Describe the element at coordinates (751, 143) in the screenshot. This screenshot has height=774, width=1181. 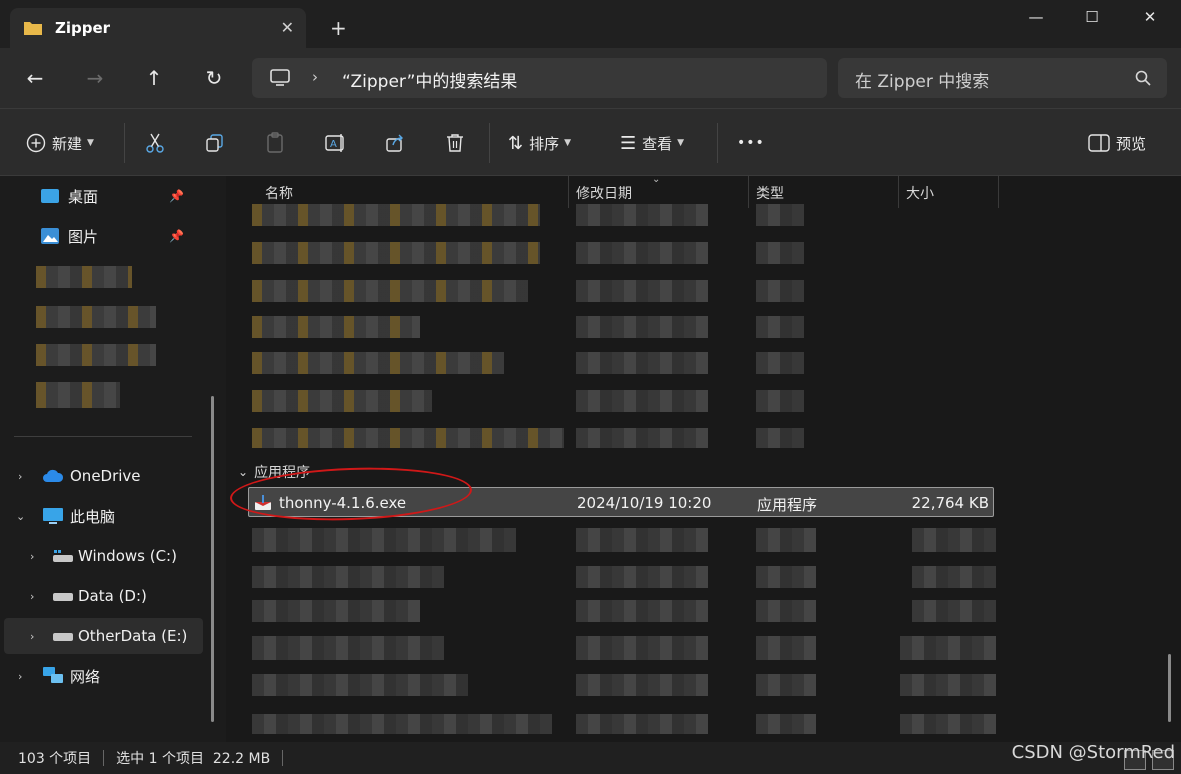
I see `more-options-button: •••` at that location.